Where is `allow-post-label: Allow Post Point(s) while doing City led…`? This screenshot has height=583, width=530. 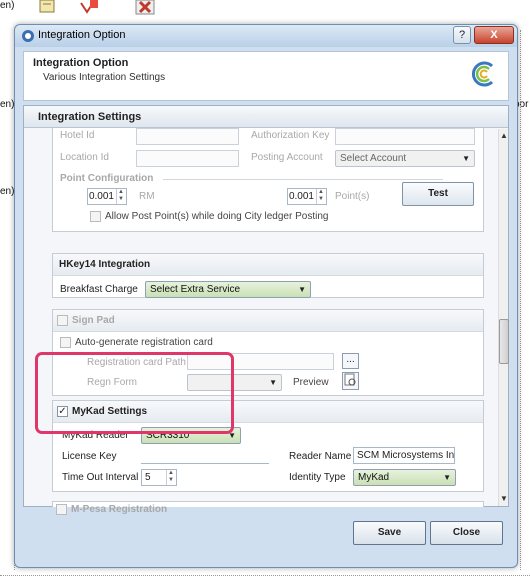 allow-post-label: Allow Post Point(s) while doing City led… is located at coordinates (217, 216).